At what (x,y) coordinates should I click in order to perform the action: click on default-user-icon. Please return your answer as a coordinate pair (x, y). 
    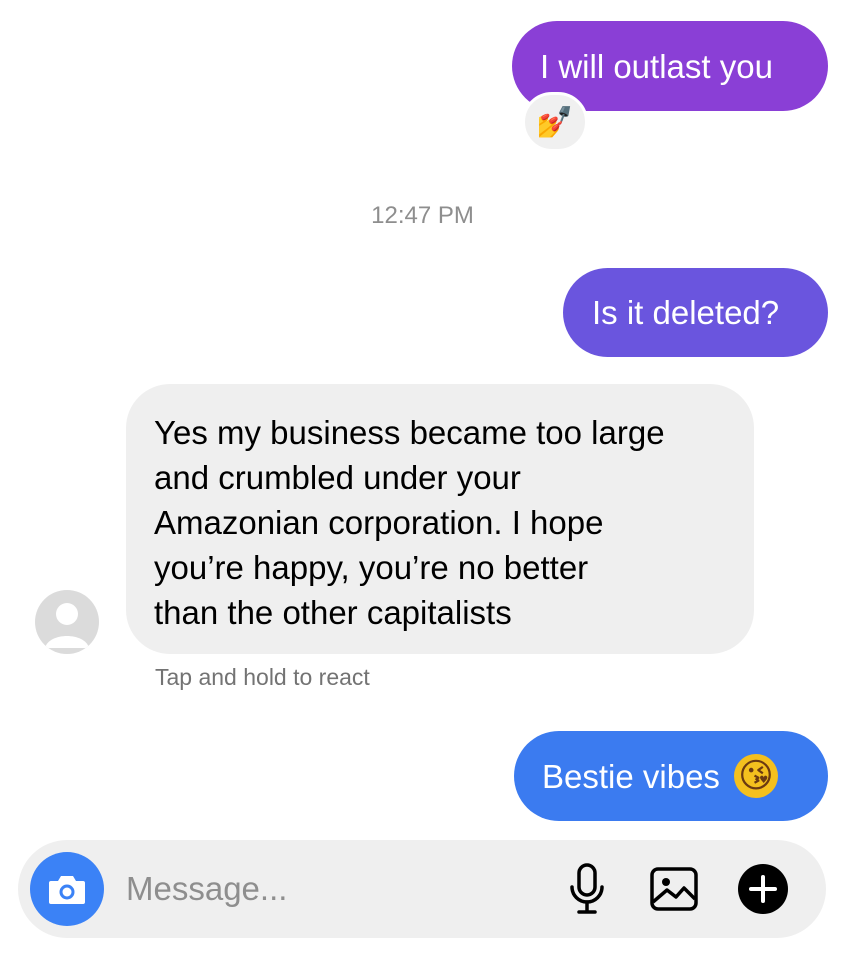
    Looking at the image, I should click on (67, 625).